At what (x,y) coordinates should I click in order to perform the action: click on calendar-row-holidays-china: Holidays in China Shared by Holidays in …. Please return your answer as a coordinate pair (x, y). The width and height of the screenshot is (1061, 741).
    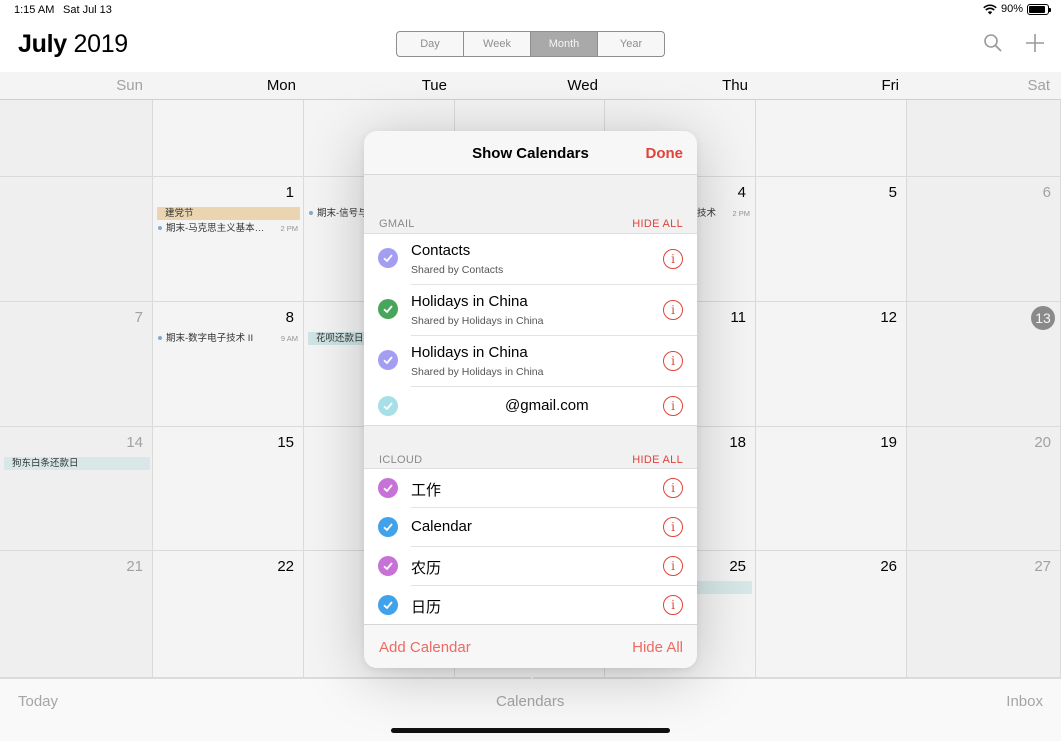
    Looking at the image, I should click on (530, 310).